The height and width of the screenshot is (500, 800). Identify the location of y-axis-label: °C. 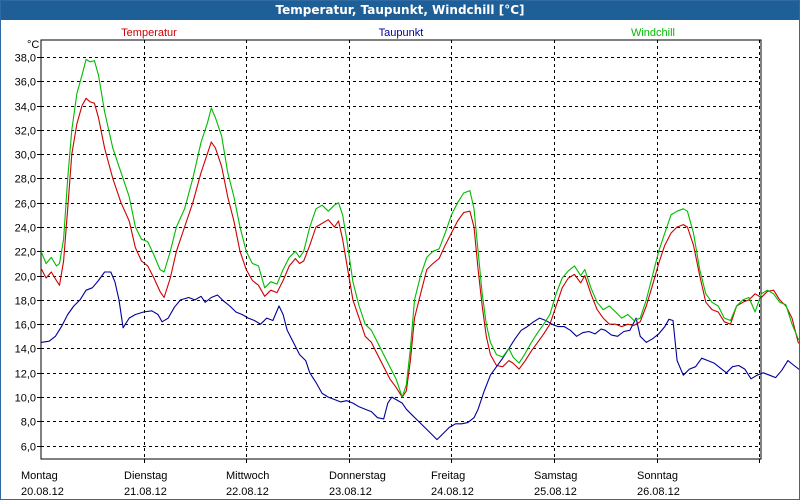
(33, 45).